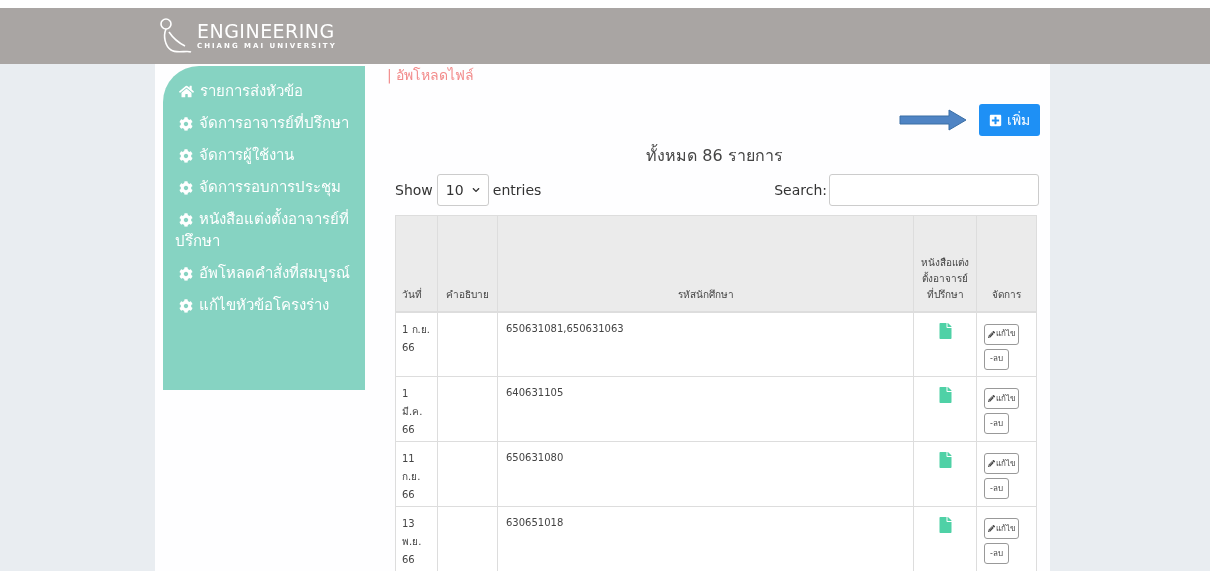 The image size is (1210, 571). I want to click on student-id-cell: 640631105, so click(705, 409).